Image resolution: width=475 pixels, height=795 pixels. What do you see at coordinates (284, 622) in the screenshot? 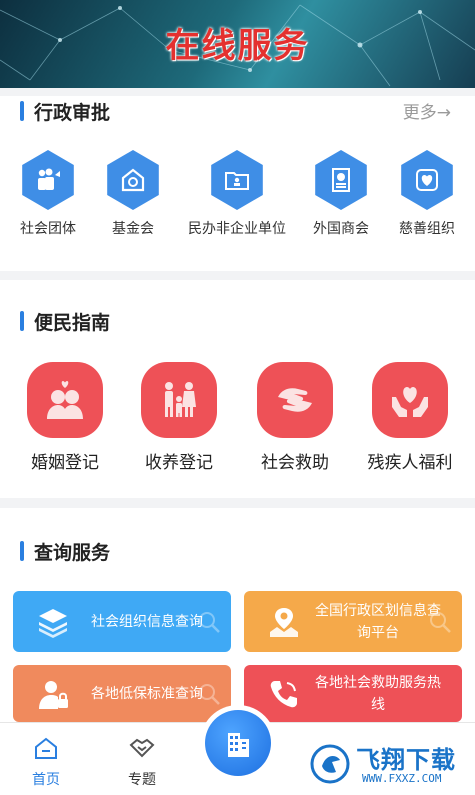
I see `map-pin-icon` at bounding box center [284, 622].